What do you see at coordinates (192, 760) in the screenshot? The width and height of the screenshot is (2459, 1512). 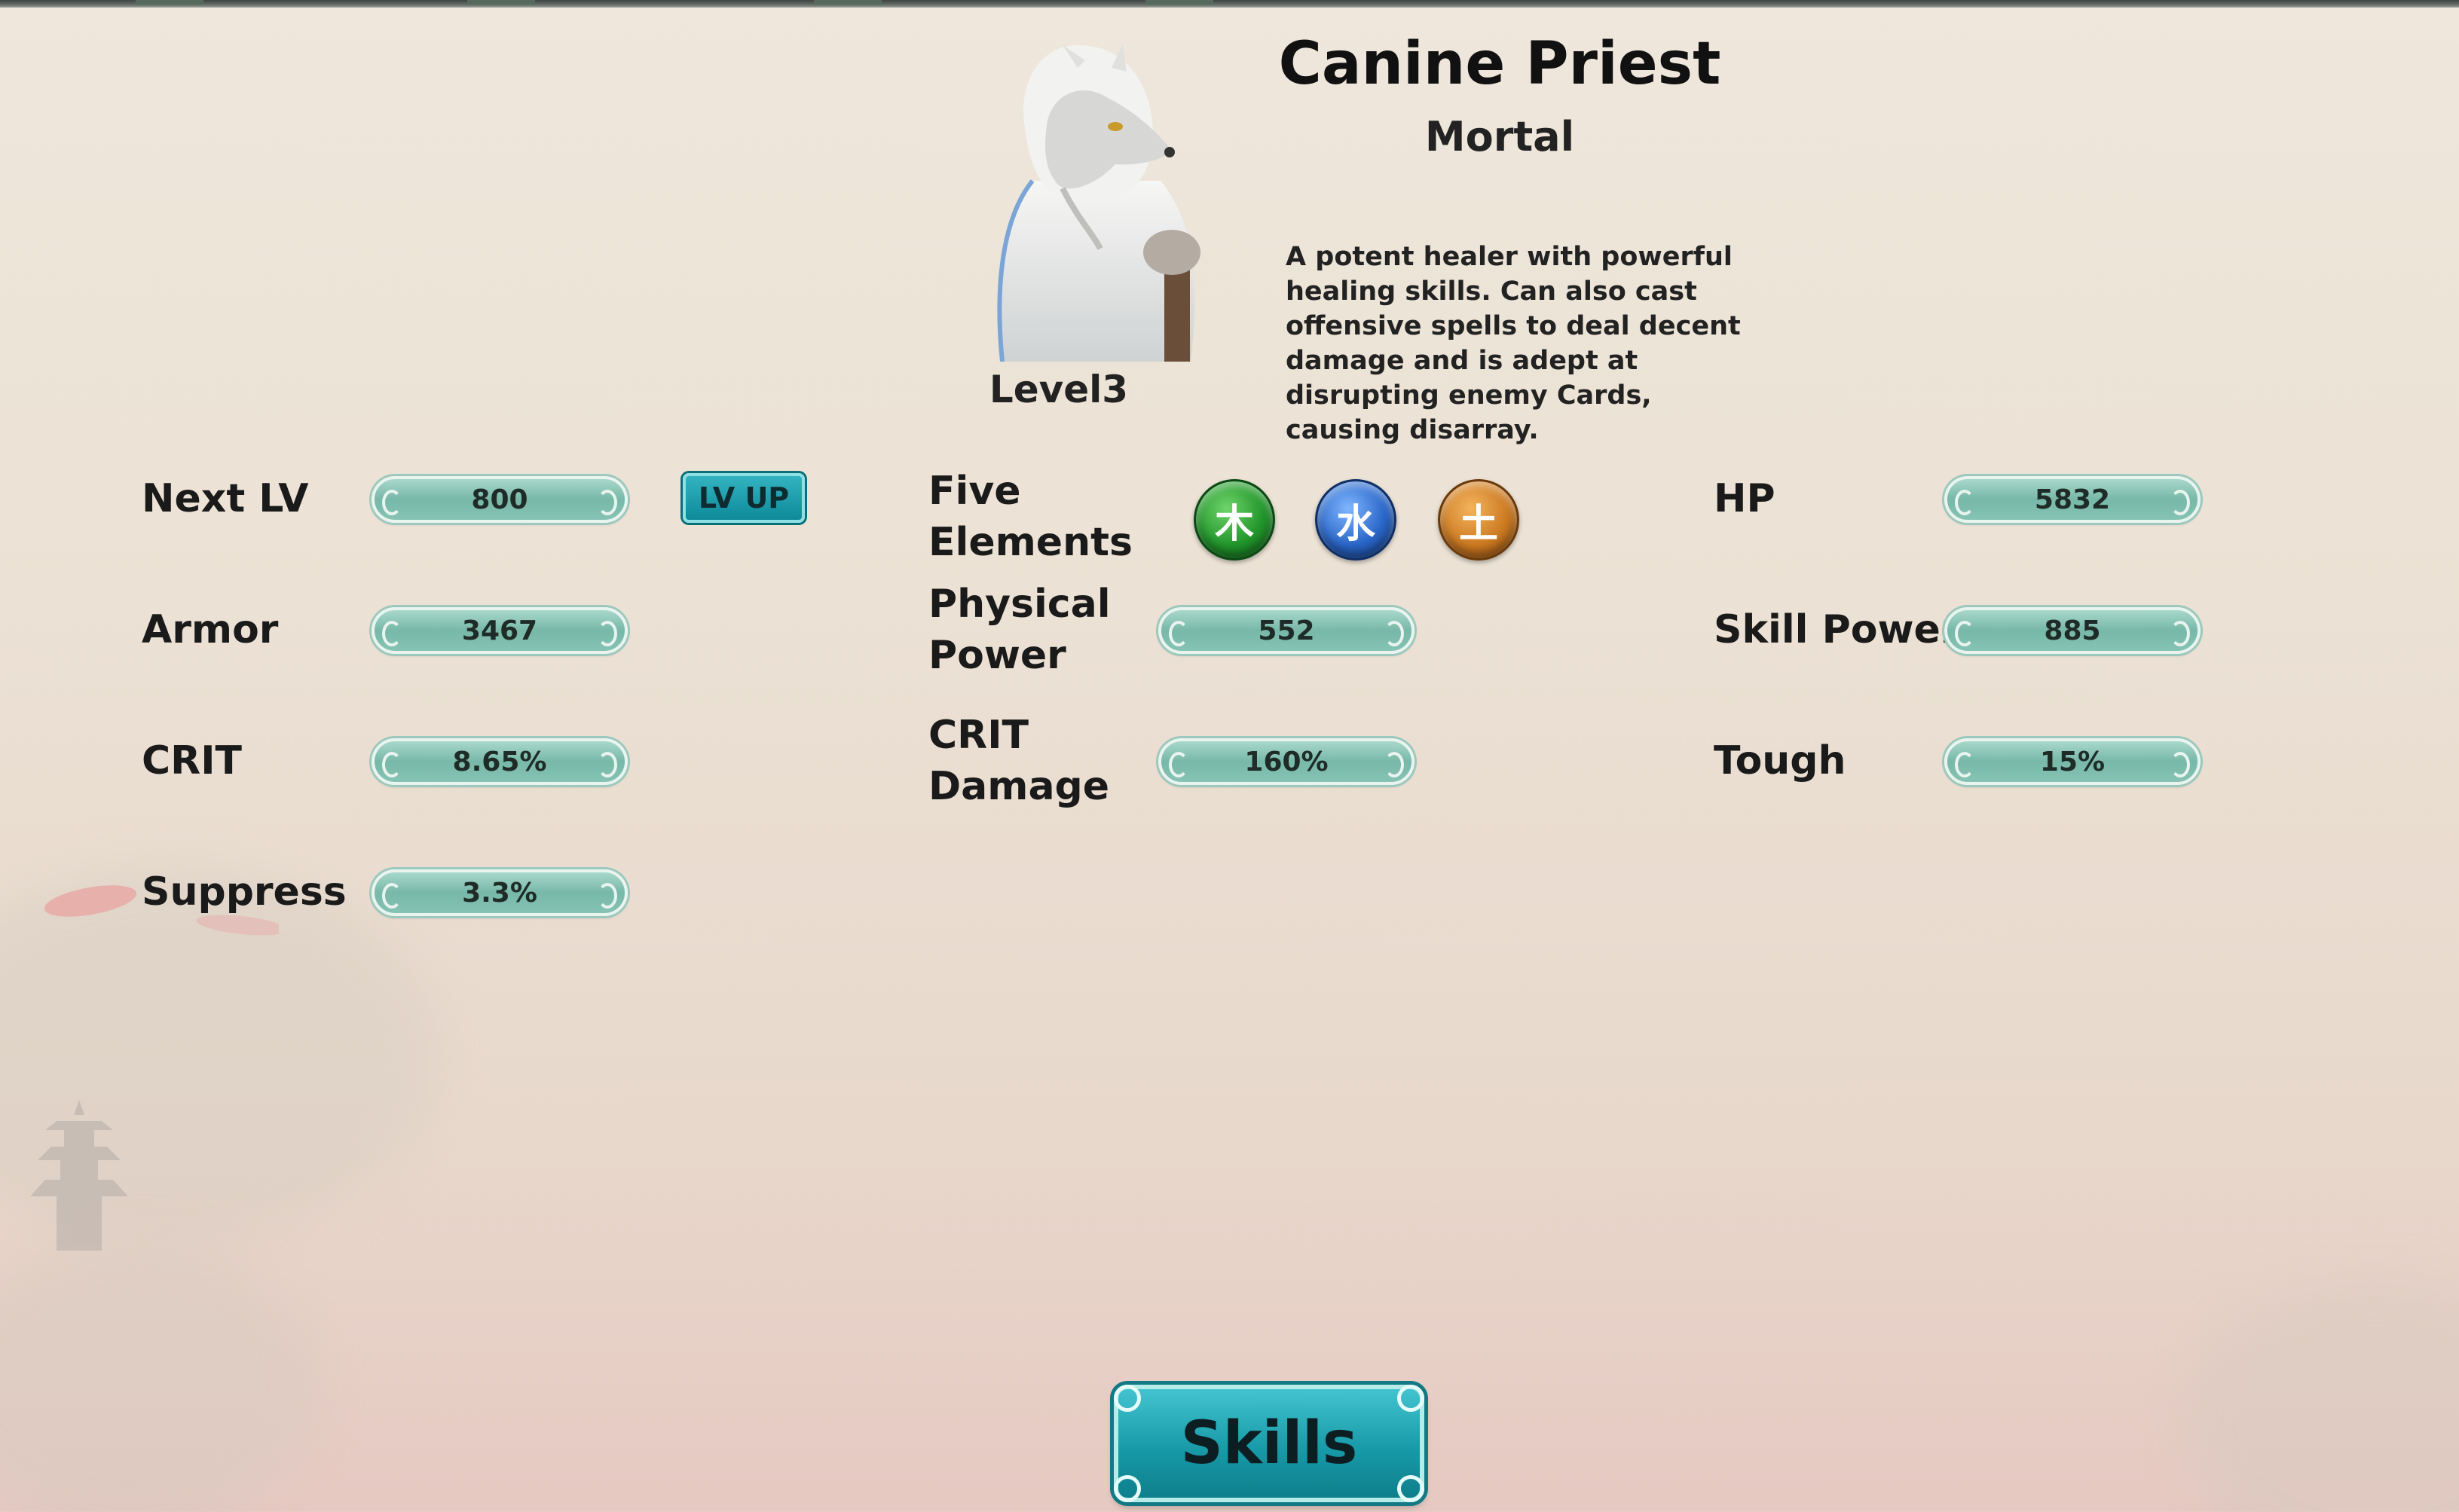 I see `stat-label-crit: CRIT` at bounding box center [192, 760].